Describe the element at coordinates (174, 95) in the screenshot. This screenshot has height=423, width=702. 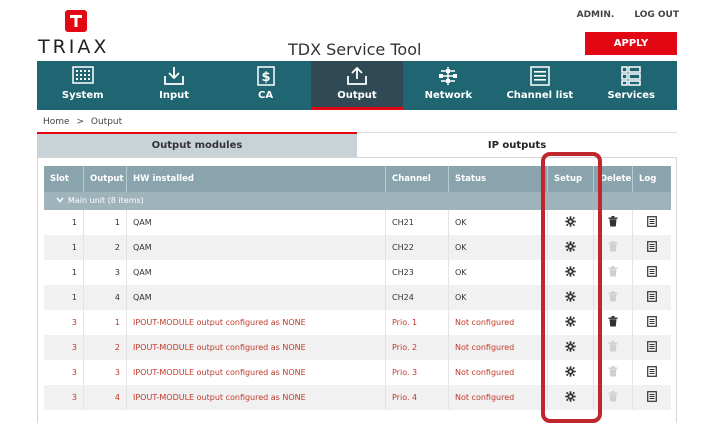
I see `nav-input-label: Input` at that location.